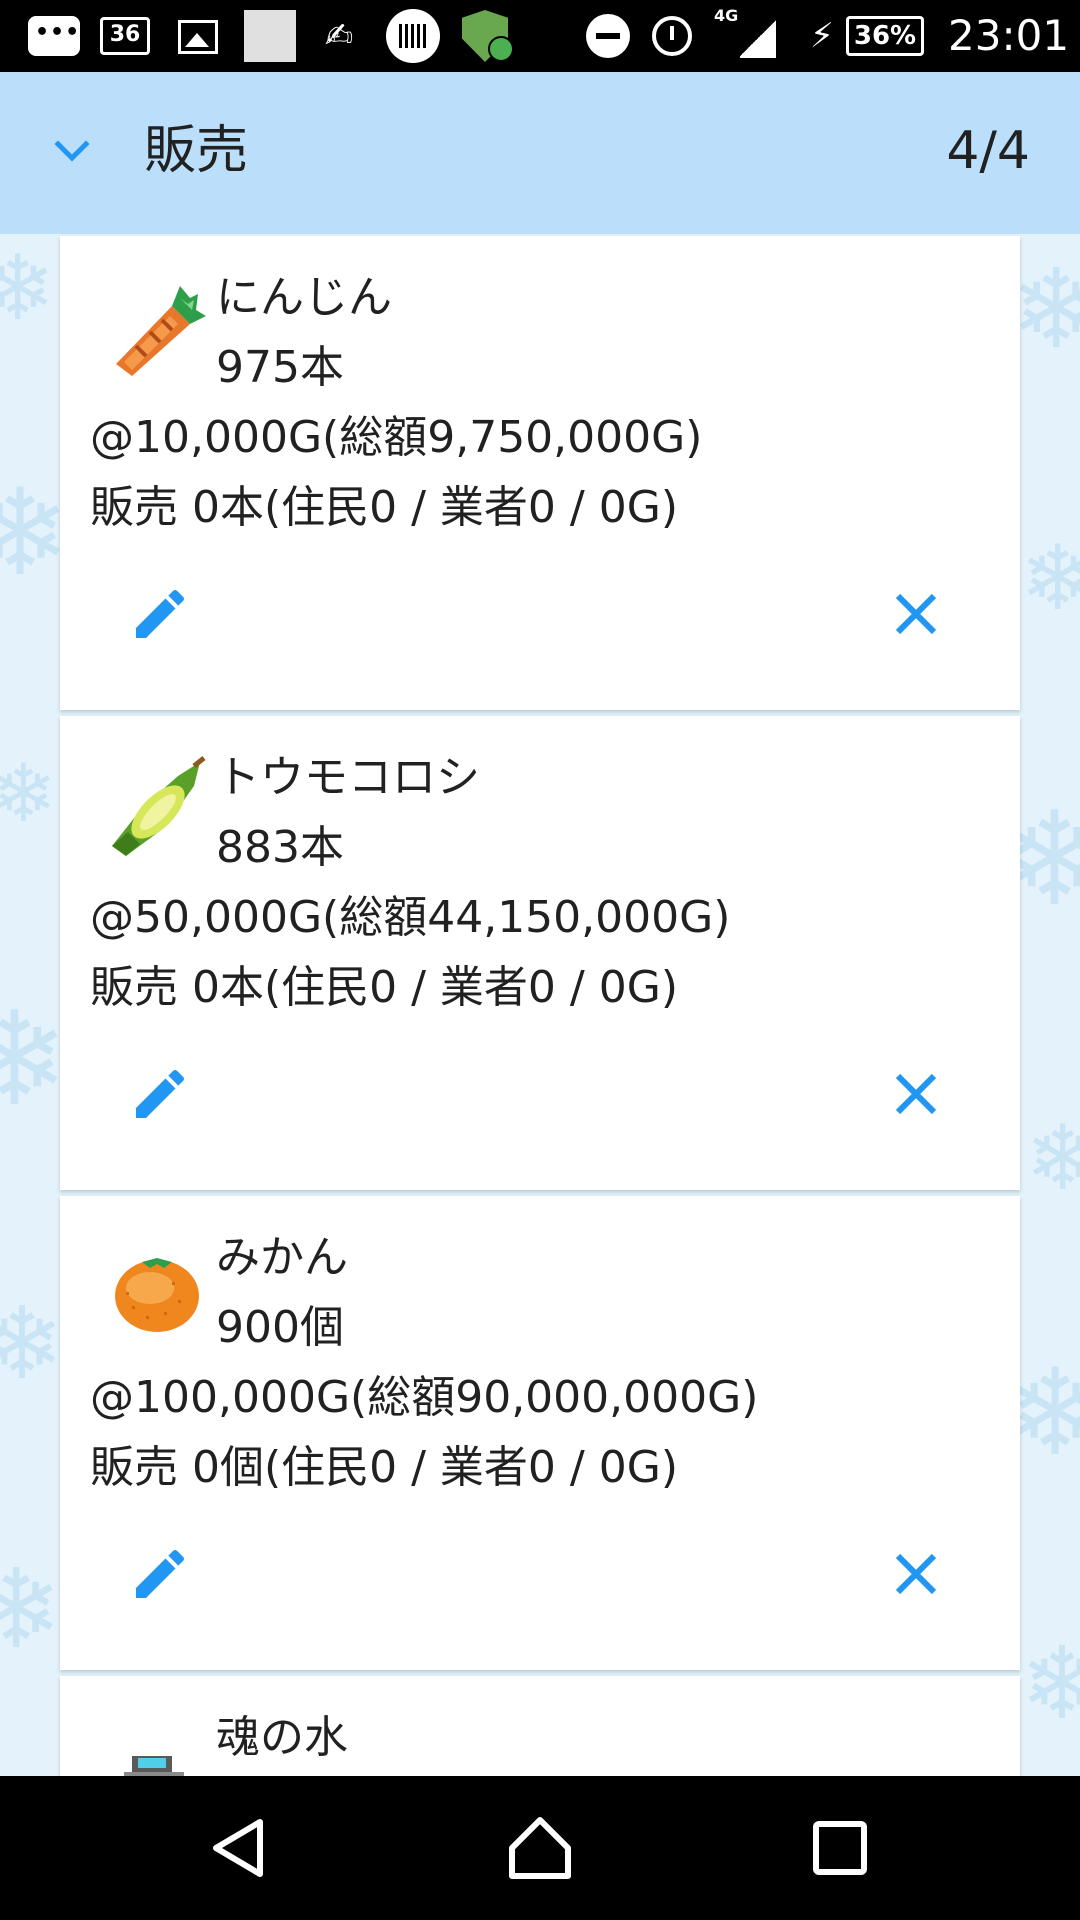 This screenshot has width=1080, height=1920. I want to click on corn-icon, so click(159, 806).